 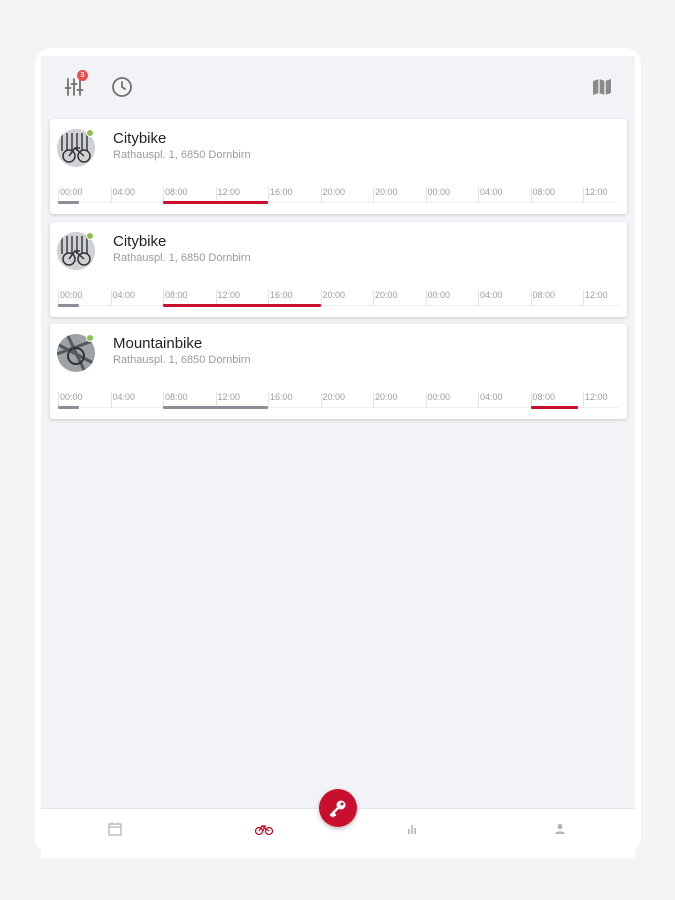 What do you see at coordinates (264, 829) in the screenshot?
I see `bike-icon` at bounding box center [264, 829].